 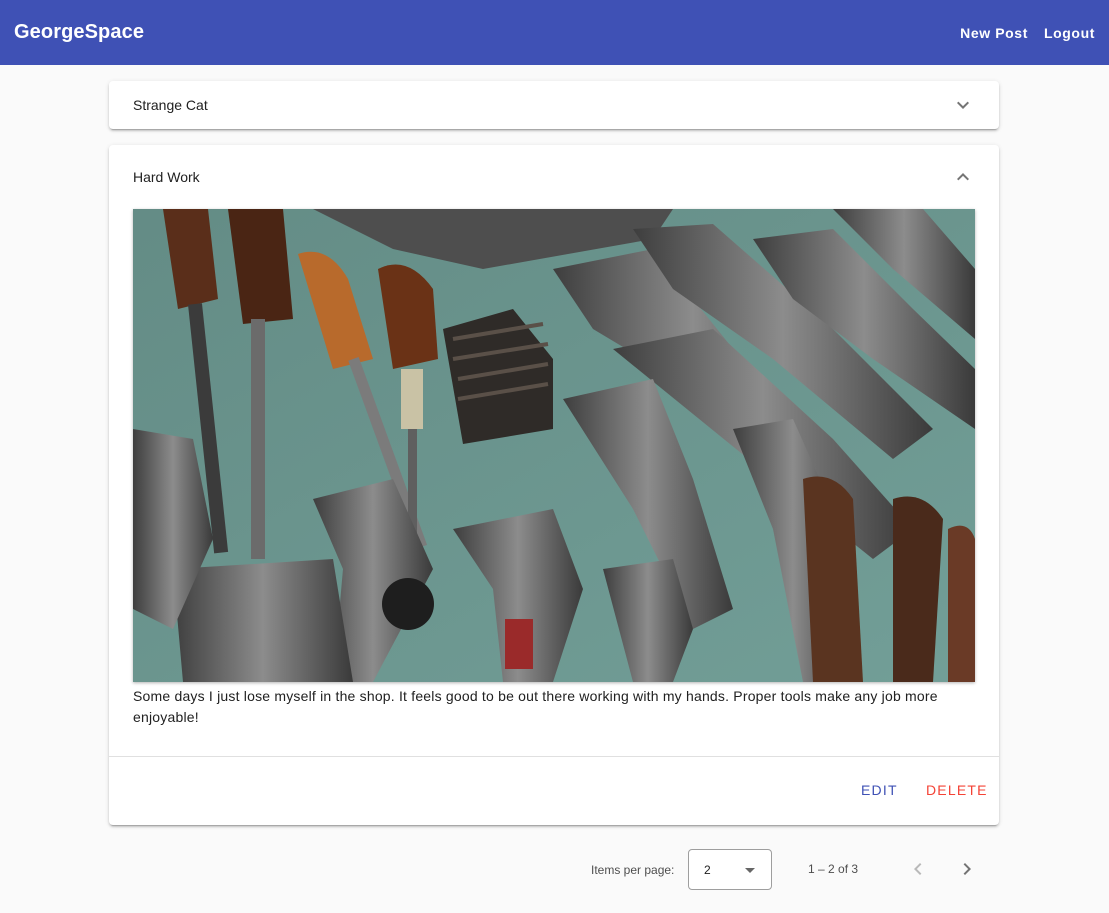 What do you see at coordinates (170, 105) in the screenshot?
I see `post-title: Strange Cat` at bounding box center [170, 105].